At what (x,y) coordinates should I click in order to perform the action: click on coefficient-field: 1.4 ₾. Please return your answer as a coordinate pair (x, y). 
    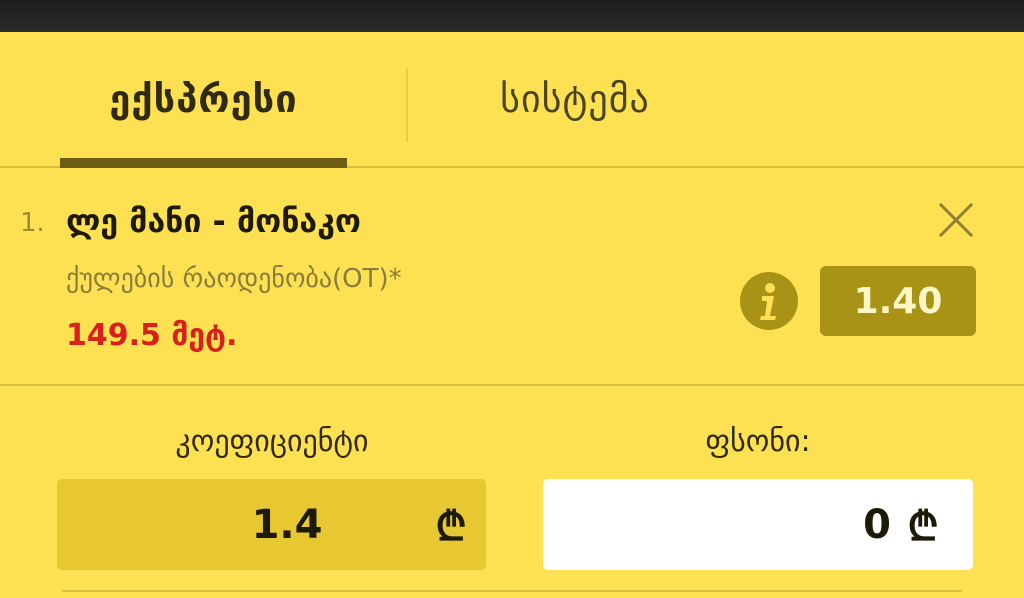
    Looking at the image, I should click on (271, 524).